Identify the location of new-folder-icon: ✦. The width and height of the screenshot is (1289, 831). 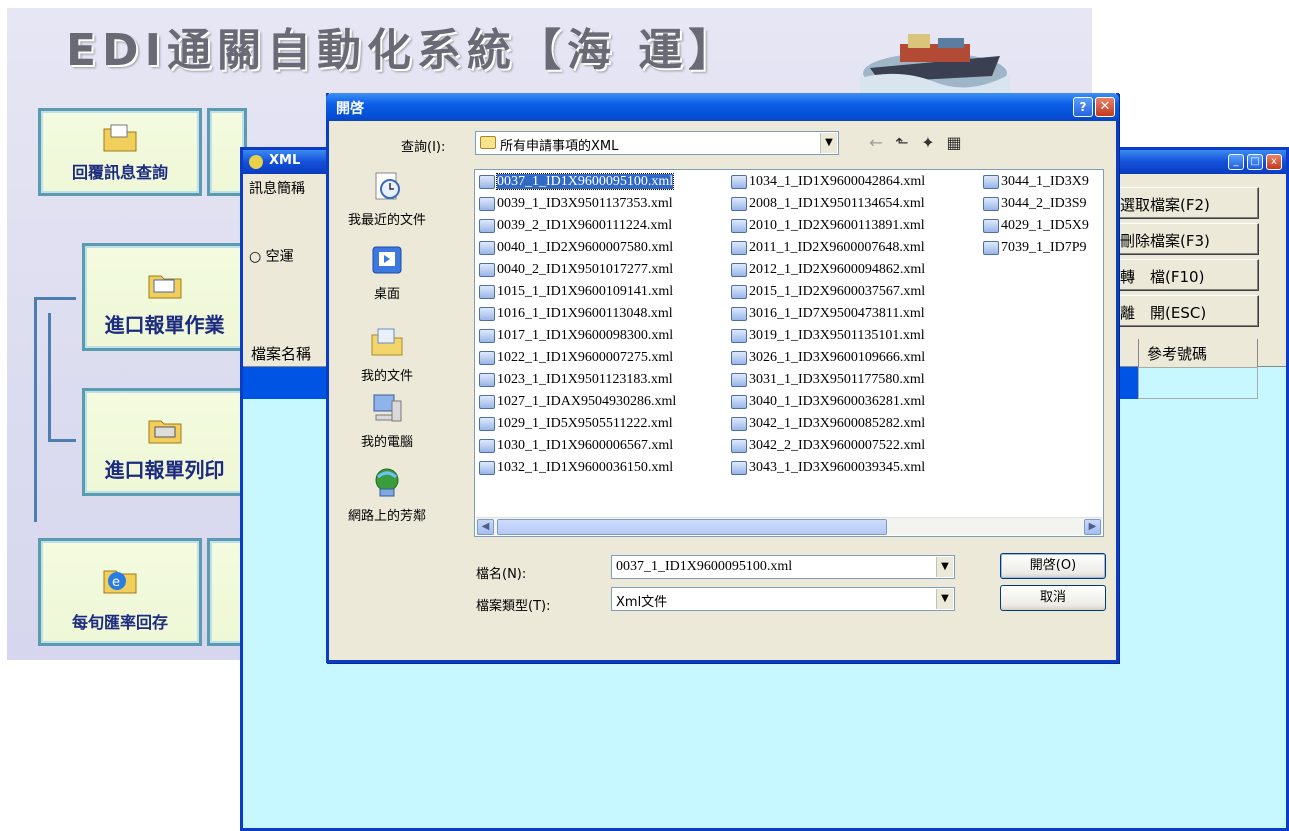
(928, 143).